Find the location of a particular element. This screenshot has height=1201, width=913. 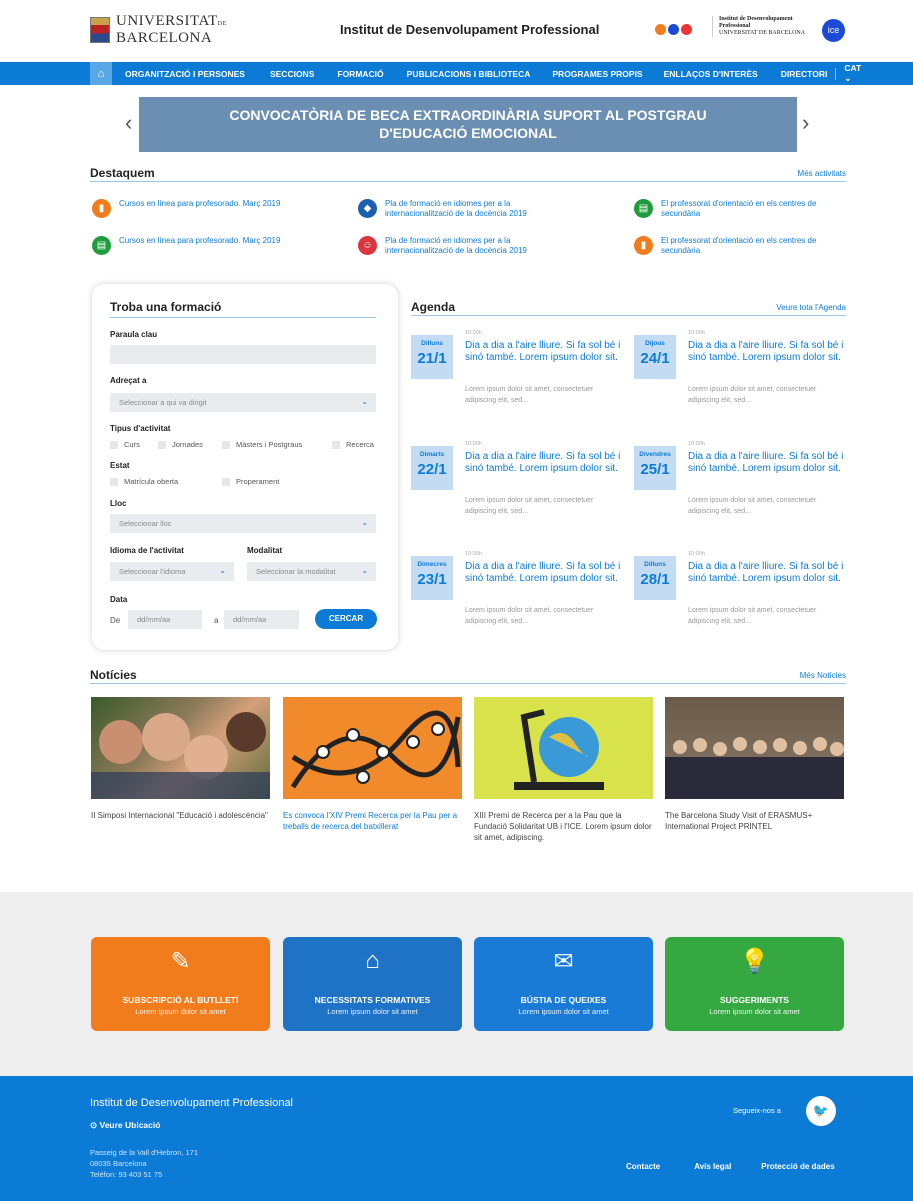

event-day: Divendres is located at coordinates (655, 454).